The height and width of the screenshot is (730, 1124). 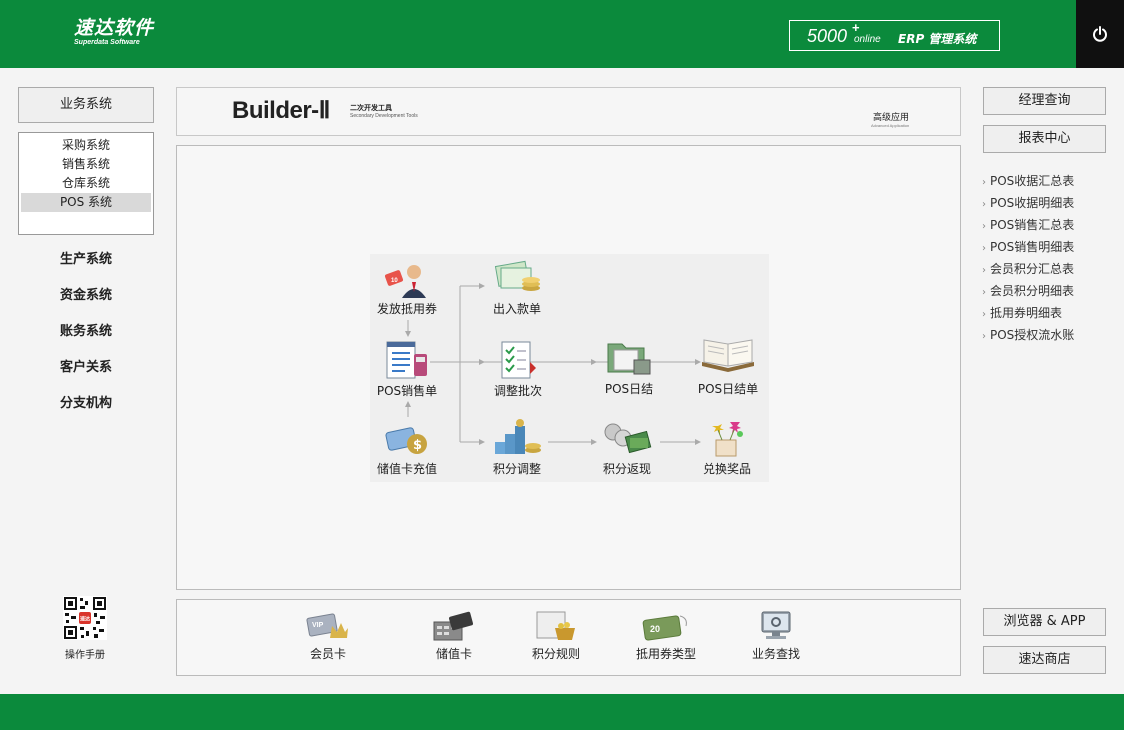 What do you see at coordinates (318, 625) in the screenshot?
I see `svg-text: VIP` at bounding box center [318, 625].